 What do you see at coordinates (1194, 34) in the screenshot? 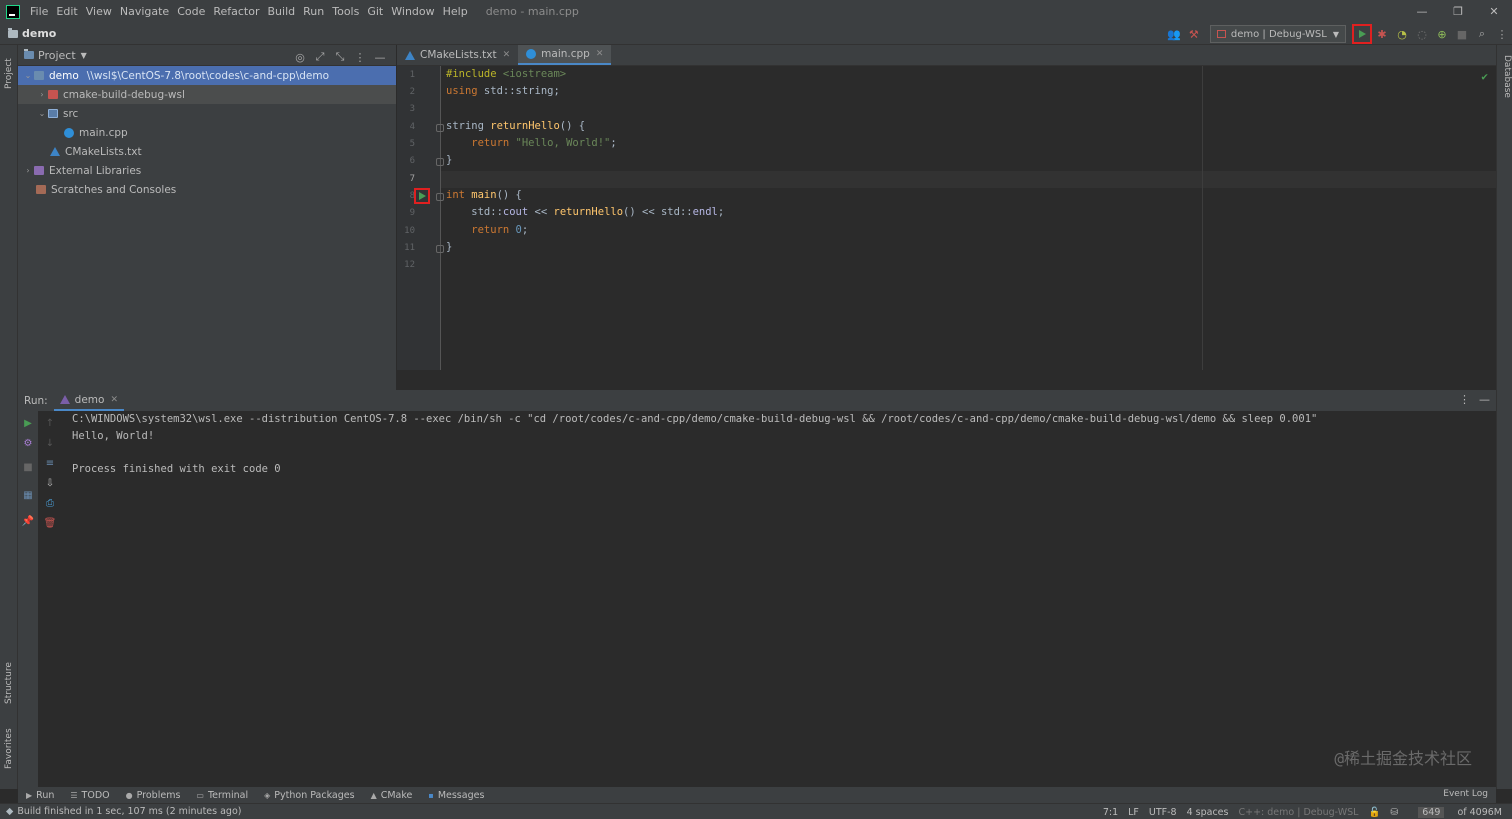
I see `build-hammer-icon: ⚒` at bounding box center [1194, 34].